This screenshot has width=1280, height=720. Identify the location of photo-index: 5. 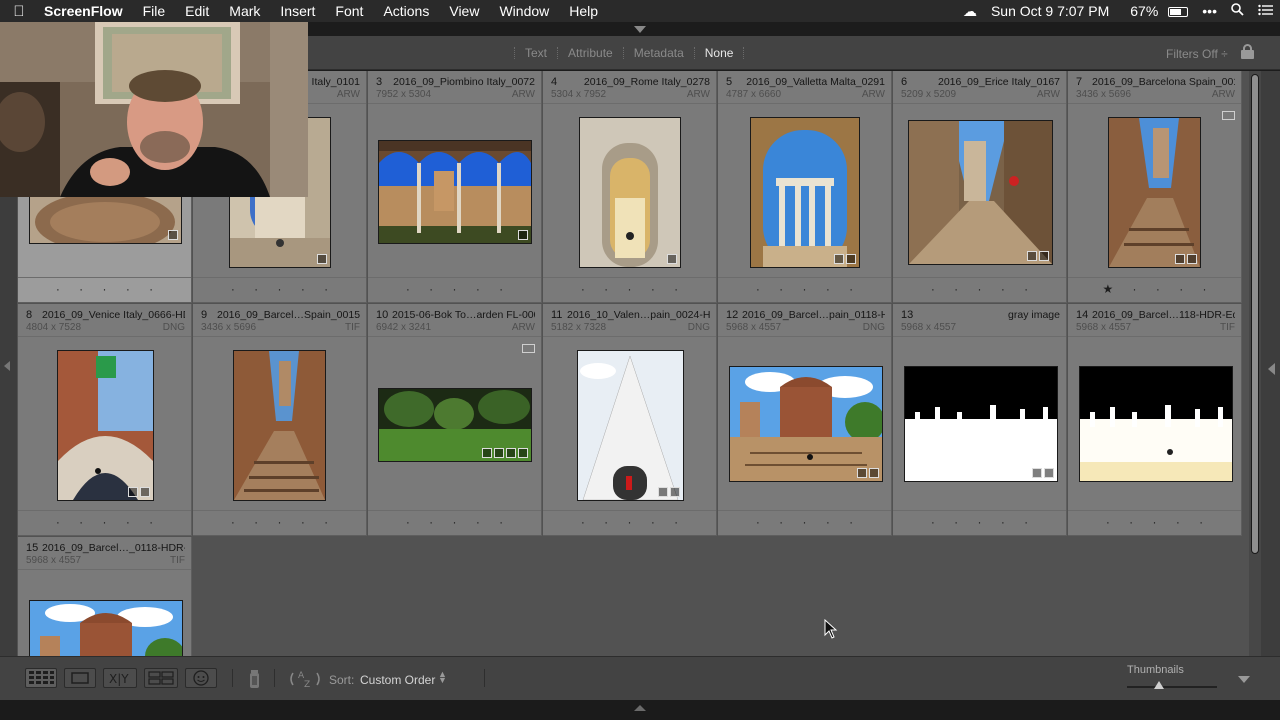
(729, 82).